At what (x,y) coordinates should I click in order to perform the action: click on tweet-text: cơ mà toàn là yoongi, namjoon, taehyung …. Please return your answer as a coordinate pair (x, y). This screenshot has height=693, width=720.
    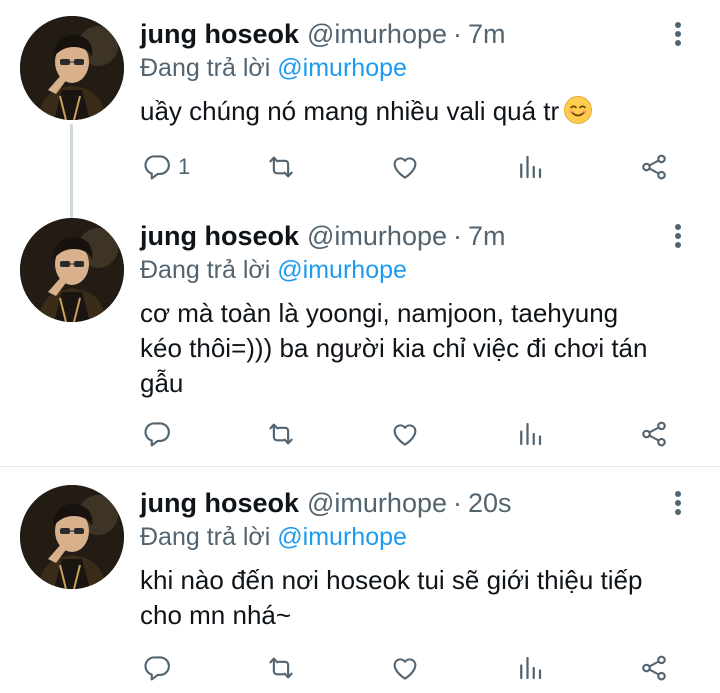
    Looking at the image, I should click on (420, 348).